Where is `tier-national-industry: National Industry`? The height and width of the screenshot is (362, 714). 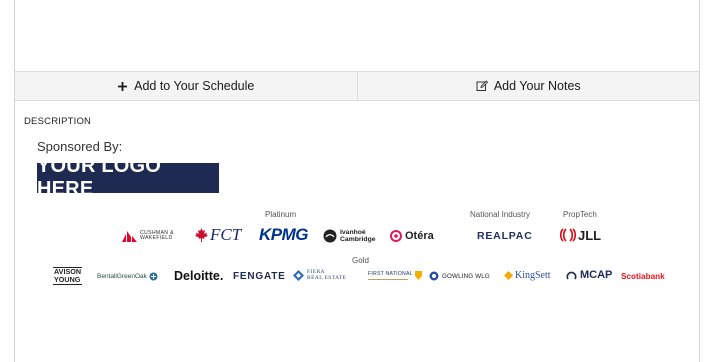 tier-national-industry: National Industry is located at coordinates (500, 214).